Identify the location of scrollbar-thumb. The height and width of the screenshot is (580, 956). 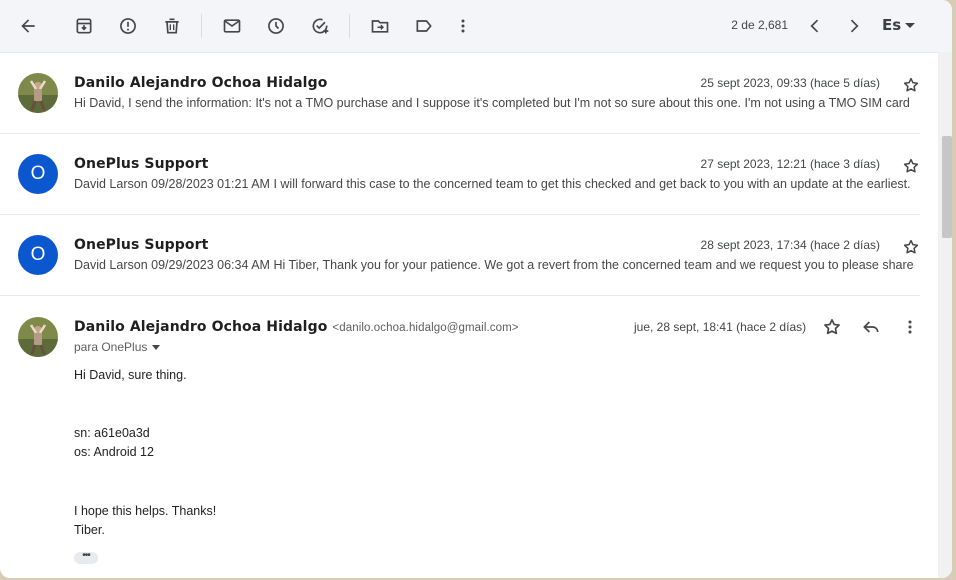
(947, 187).